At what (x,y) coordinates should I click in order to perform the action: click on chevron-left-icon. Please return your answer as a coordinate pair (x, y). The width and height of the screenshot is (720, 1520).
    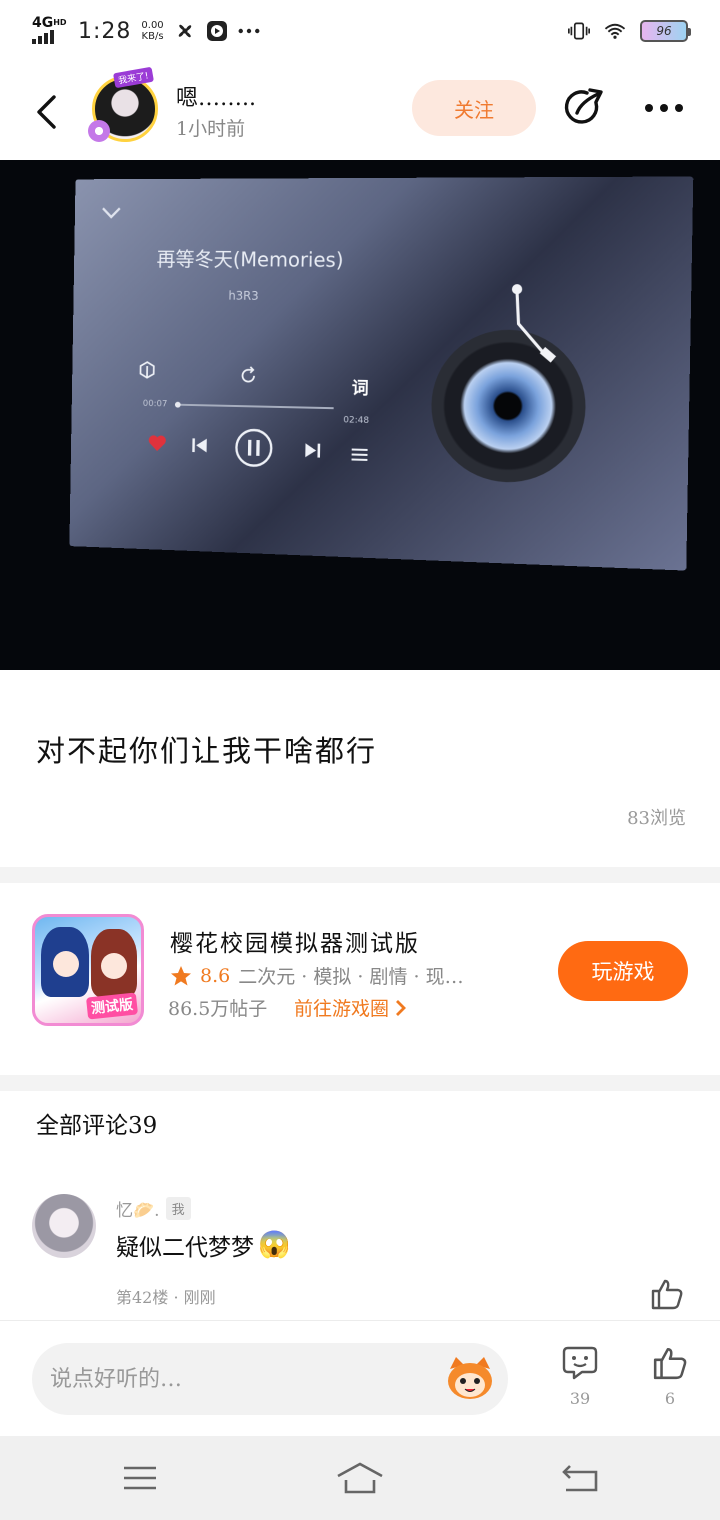
    Looking at the image, I should click on (46, 112).